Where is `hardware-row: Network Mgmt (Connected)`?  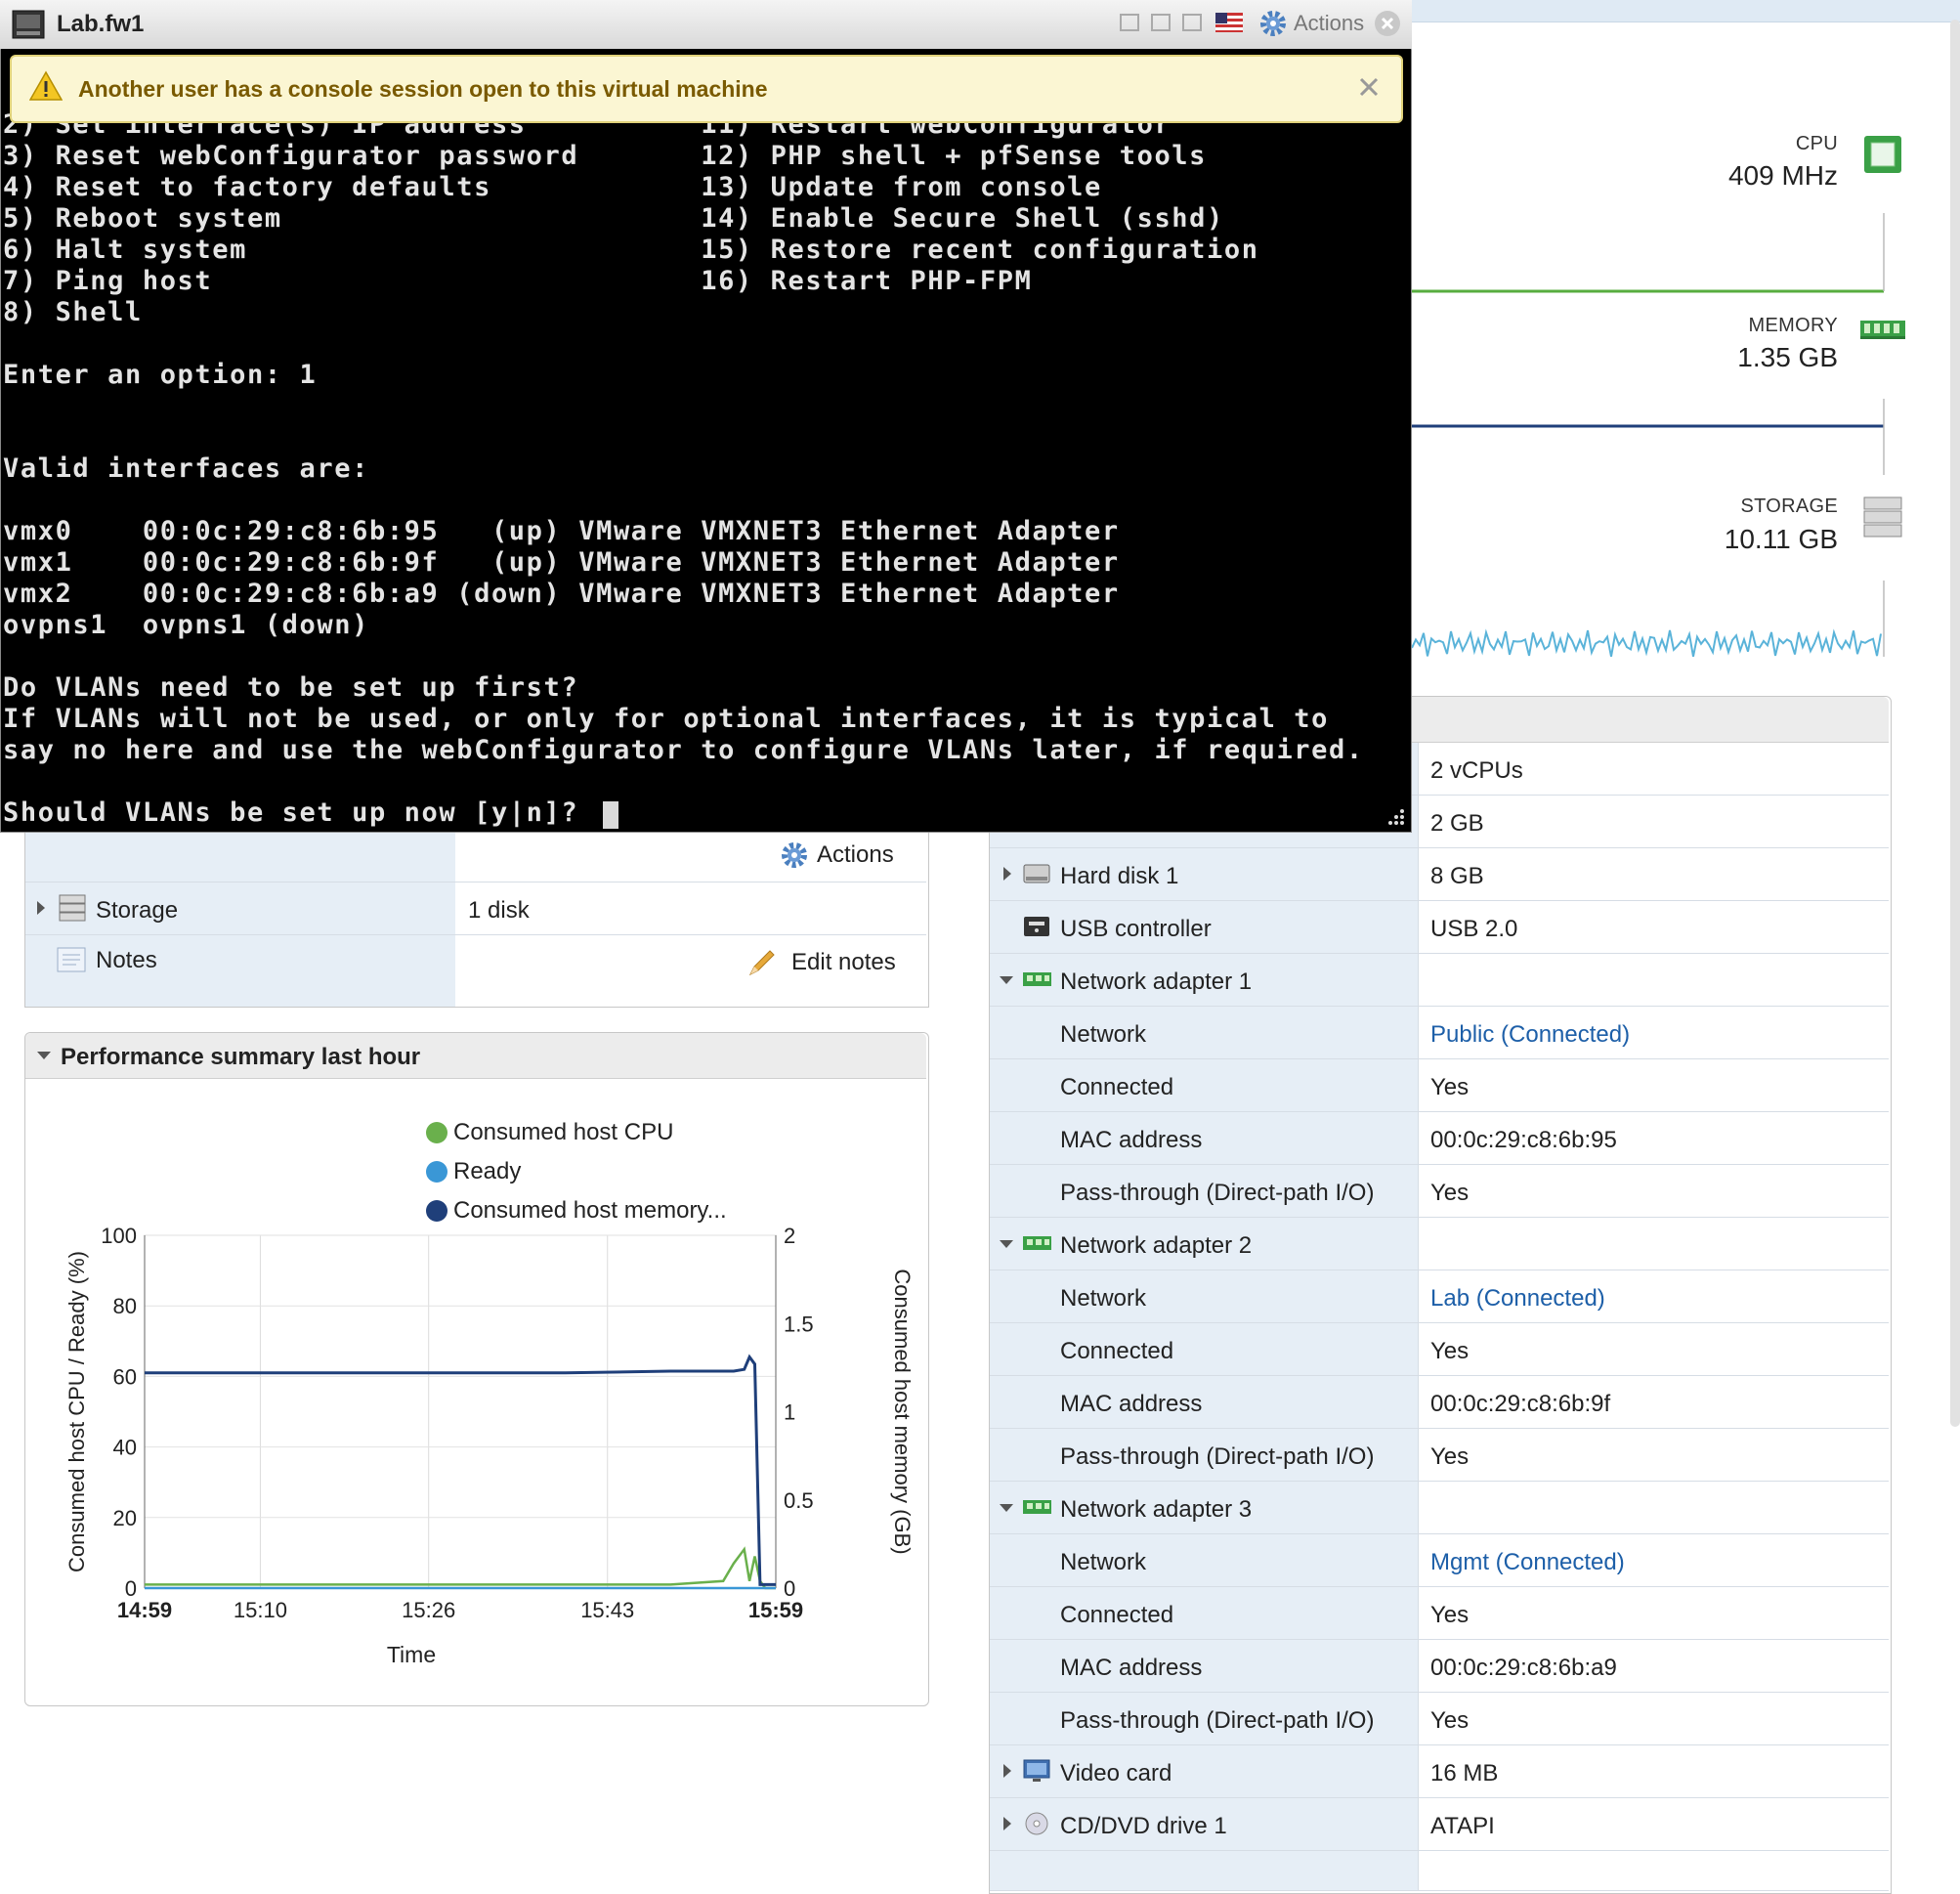
hardware-row: Network Mgmt (Connected) is located at coordinates (1439, 1560).